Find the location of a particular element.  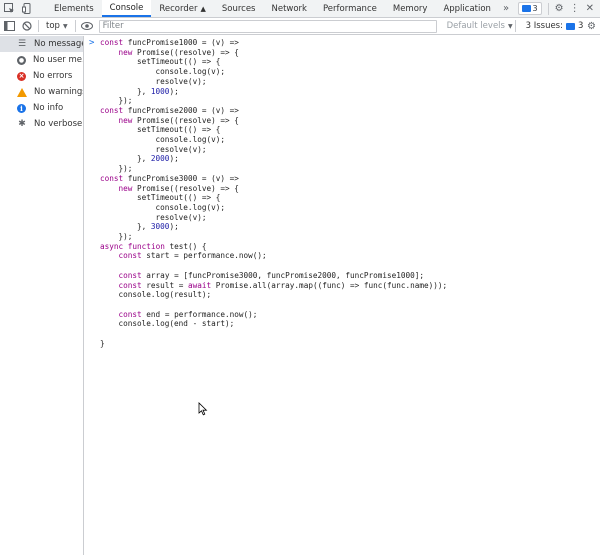

live-expression-eye-icon is located at coordinates (87, 26).